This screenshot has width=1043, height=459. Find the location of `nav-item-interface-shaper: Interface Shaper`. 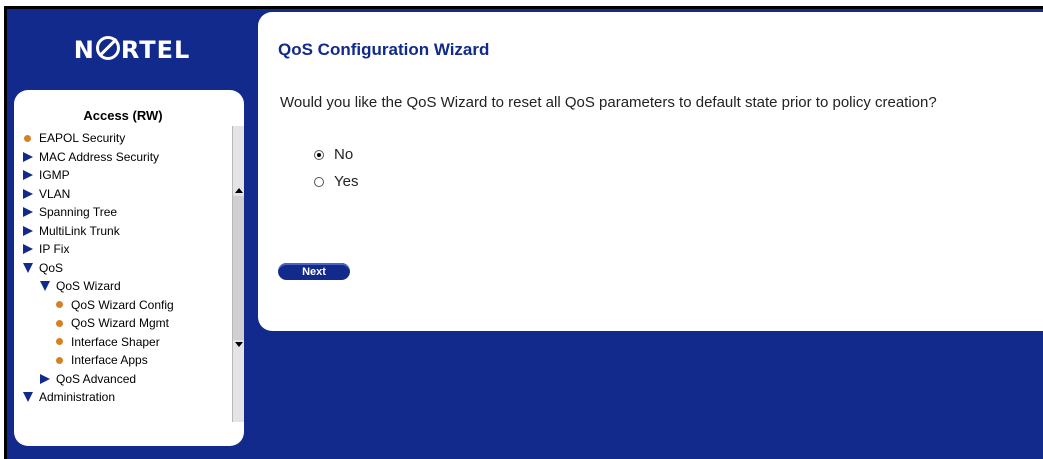

nav-item-interface-shaper: Interface Shaper is located at coordinates (97, 342).